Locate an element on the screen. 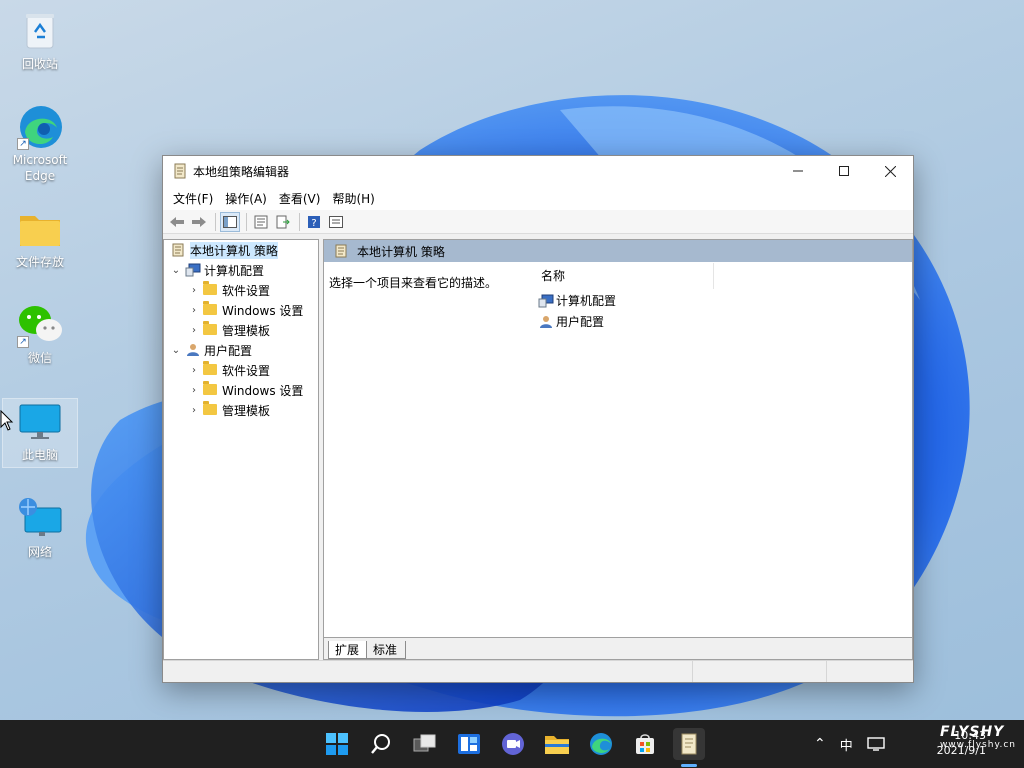 The height and width of the screenshot is (768, 1024). teams-chat-button is located at coordinates (513, 744).